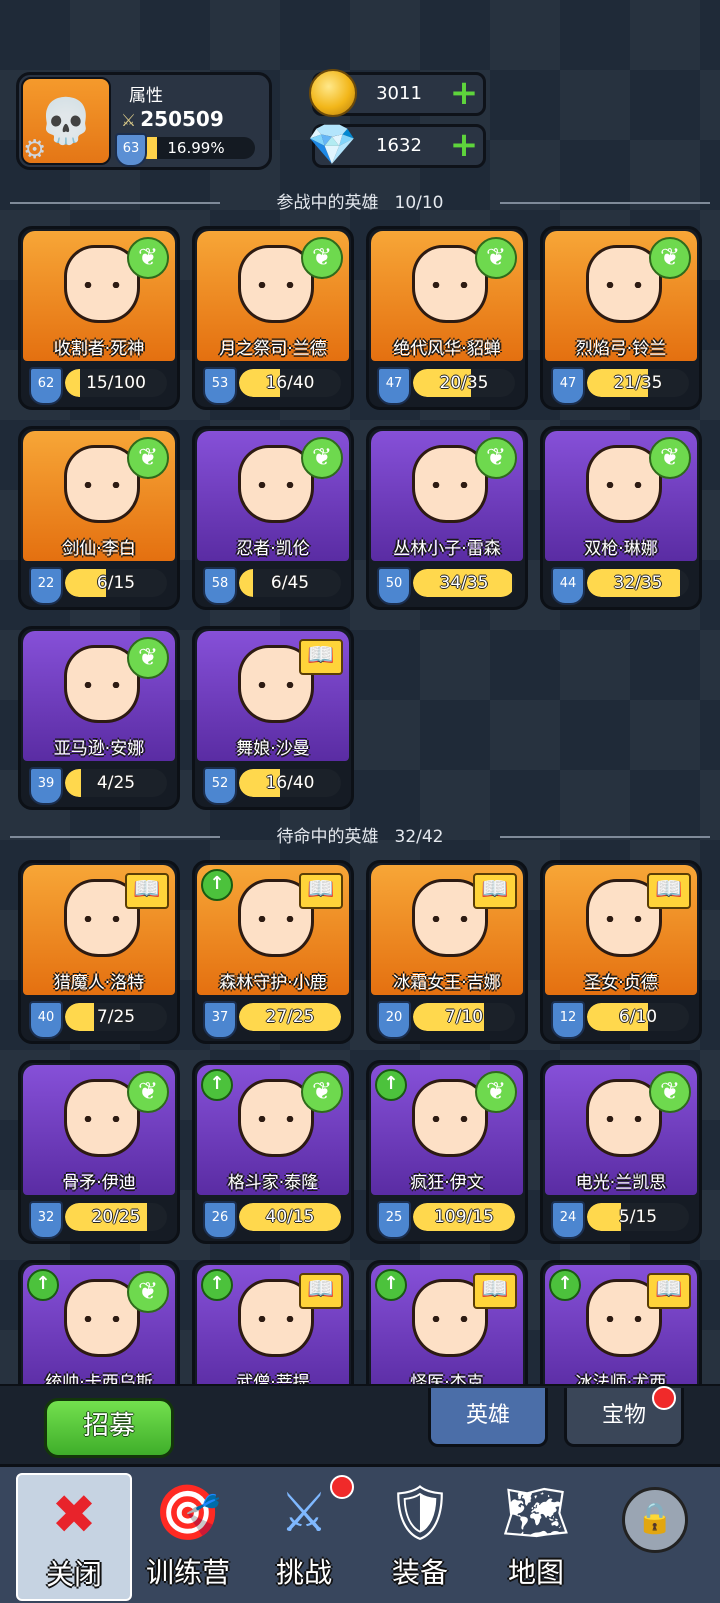  Describe the element at coordinates (99, 496) in the screenshot. I see `hero-portrait: ❦ 剑仙·李白` at that location.